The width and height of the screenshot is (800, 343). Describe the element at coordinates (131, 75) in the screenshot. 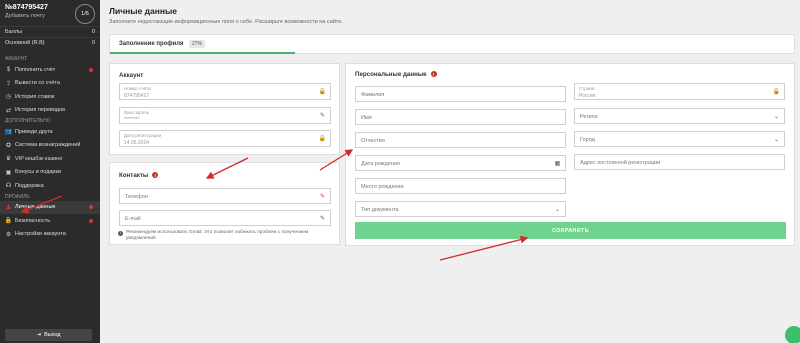

I see `account-panel-title: Аккаунт` at that location.